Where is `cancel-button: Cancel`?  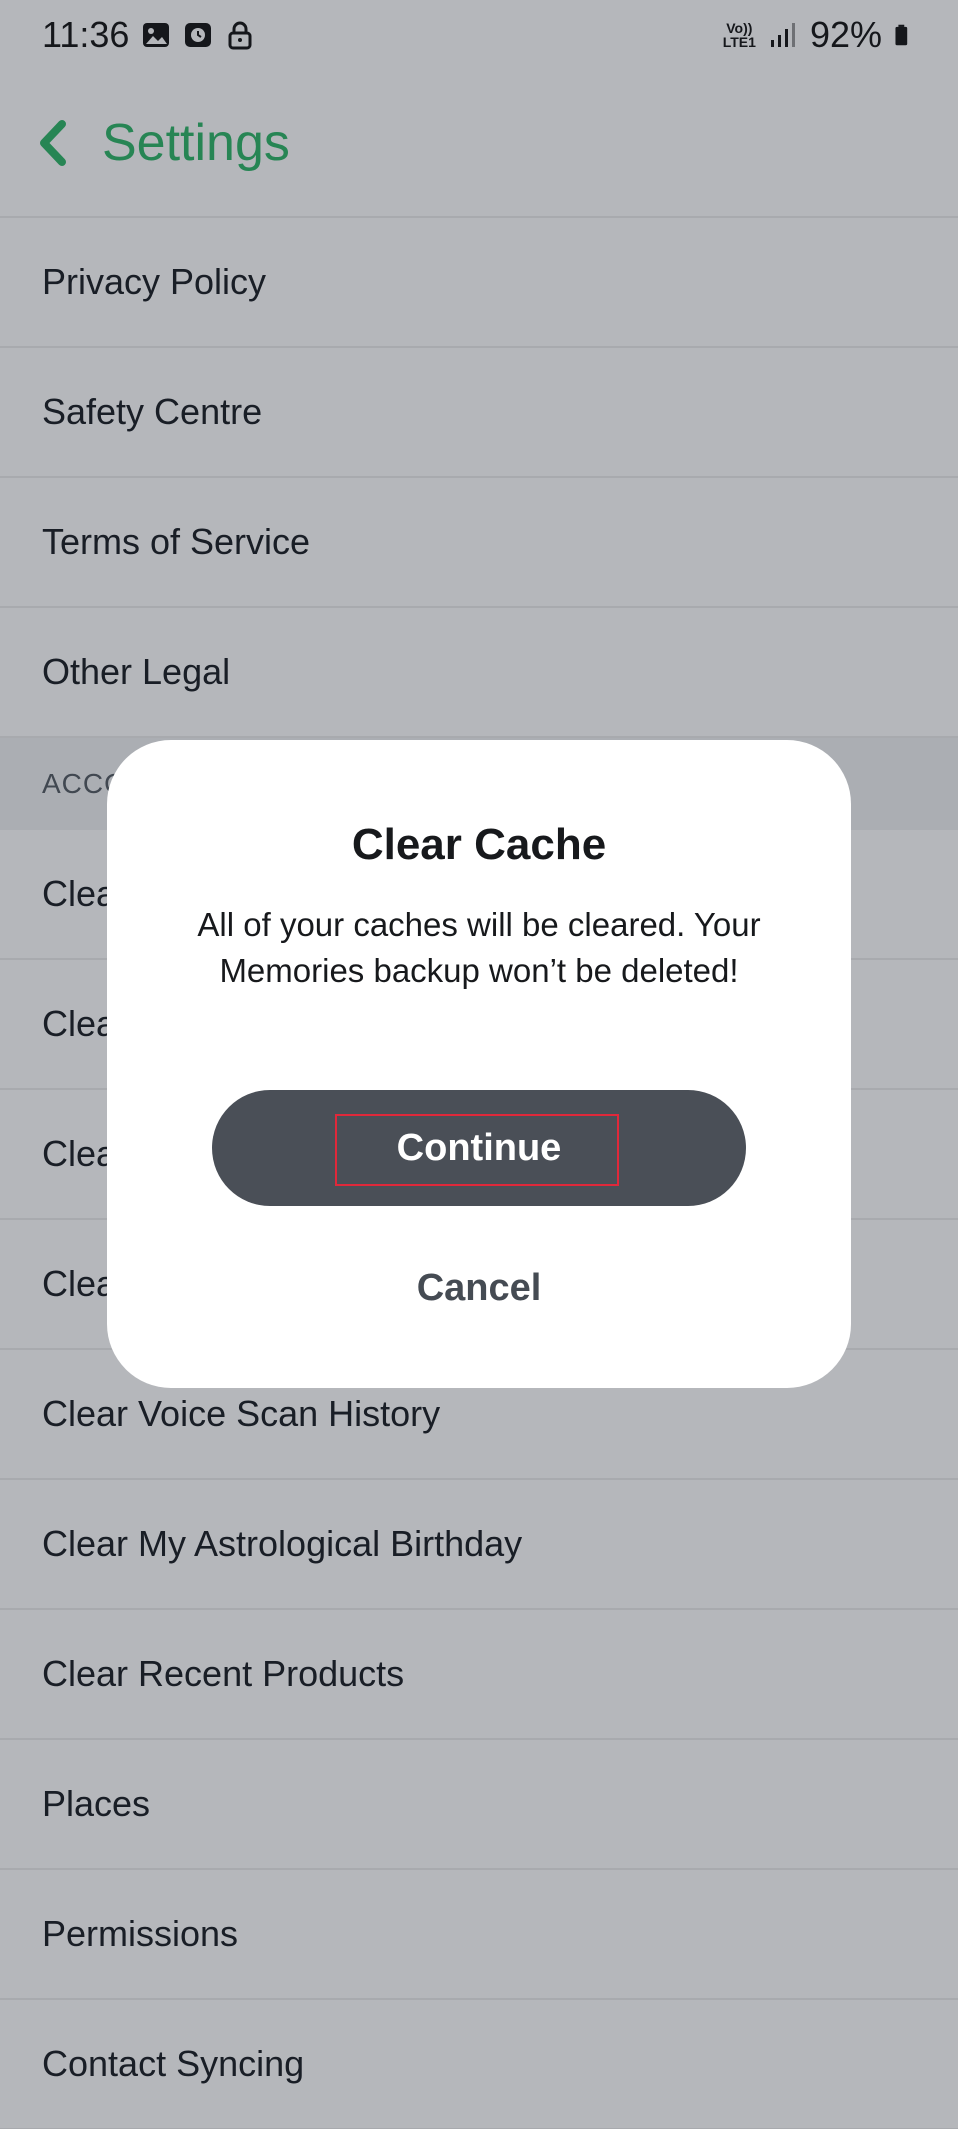
cancel-button: Cancel is located at coordinates (479, 1288).